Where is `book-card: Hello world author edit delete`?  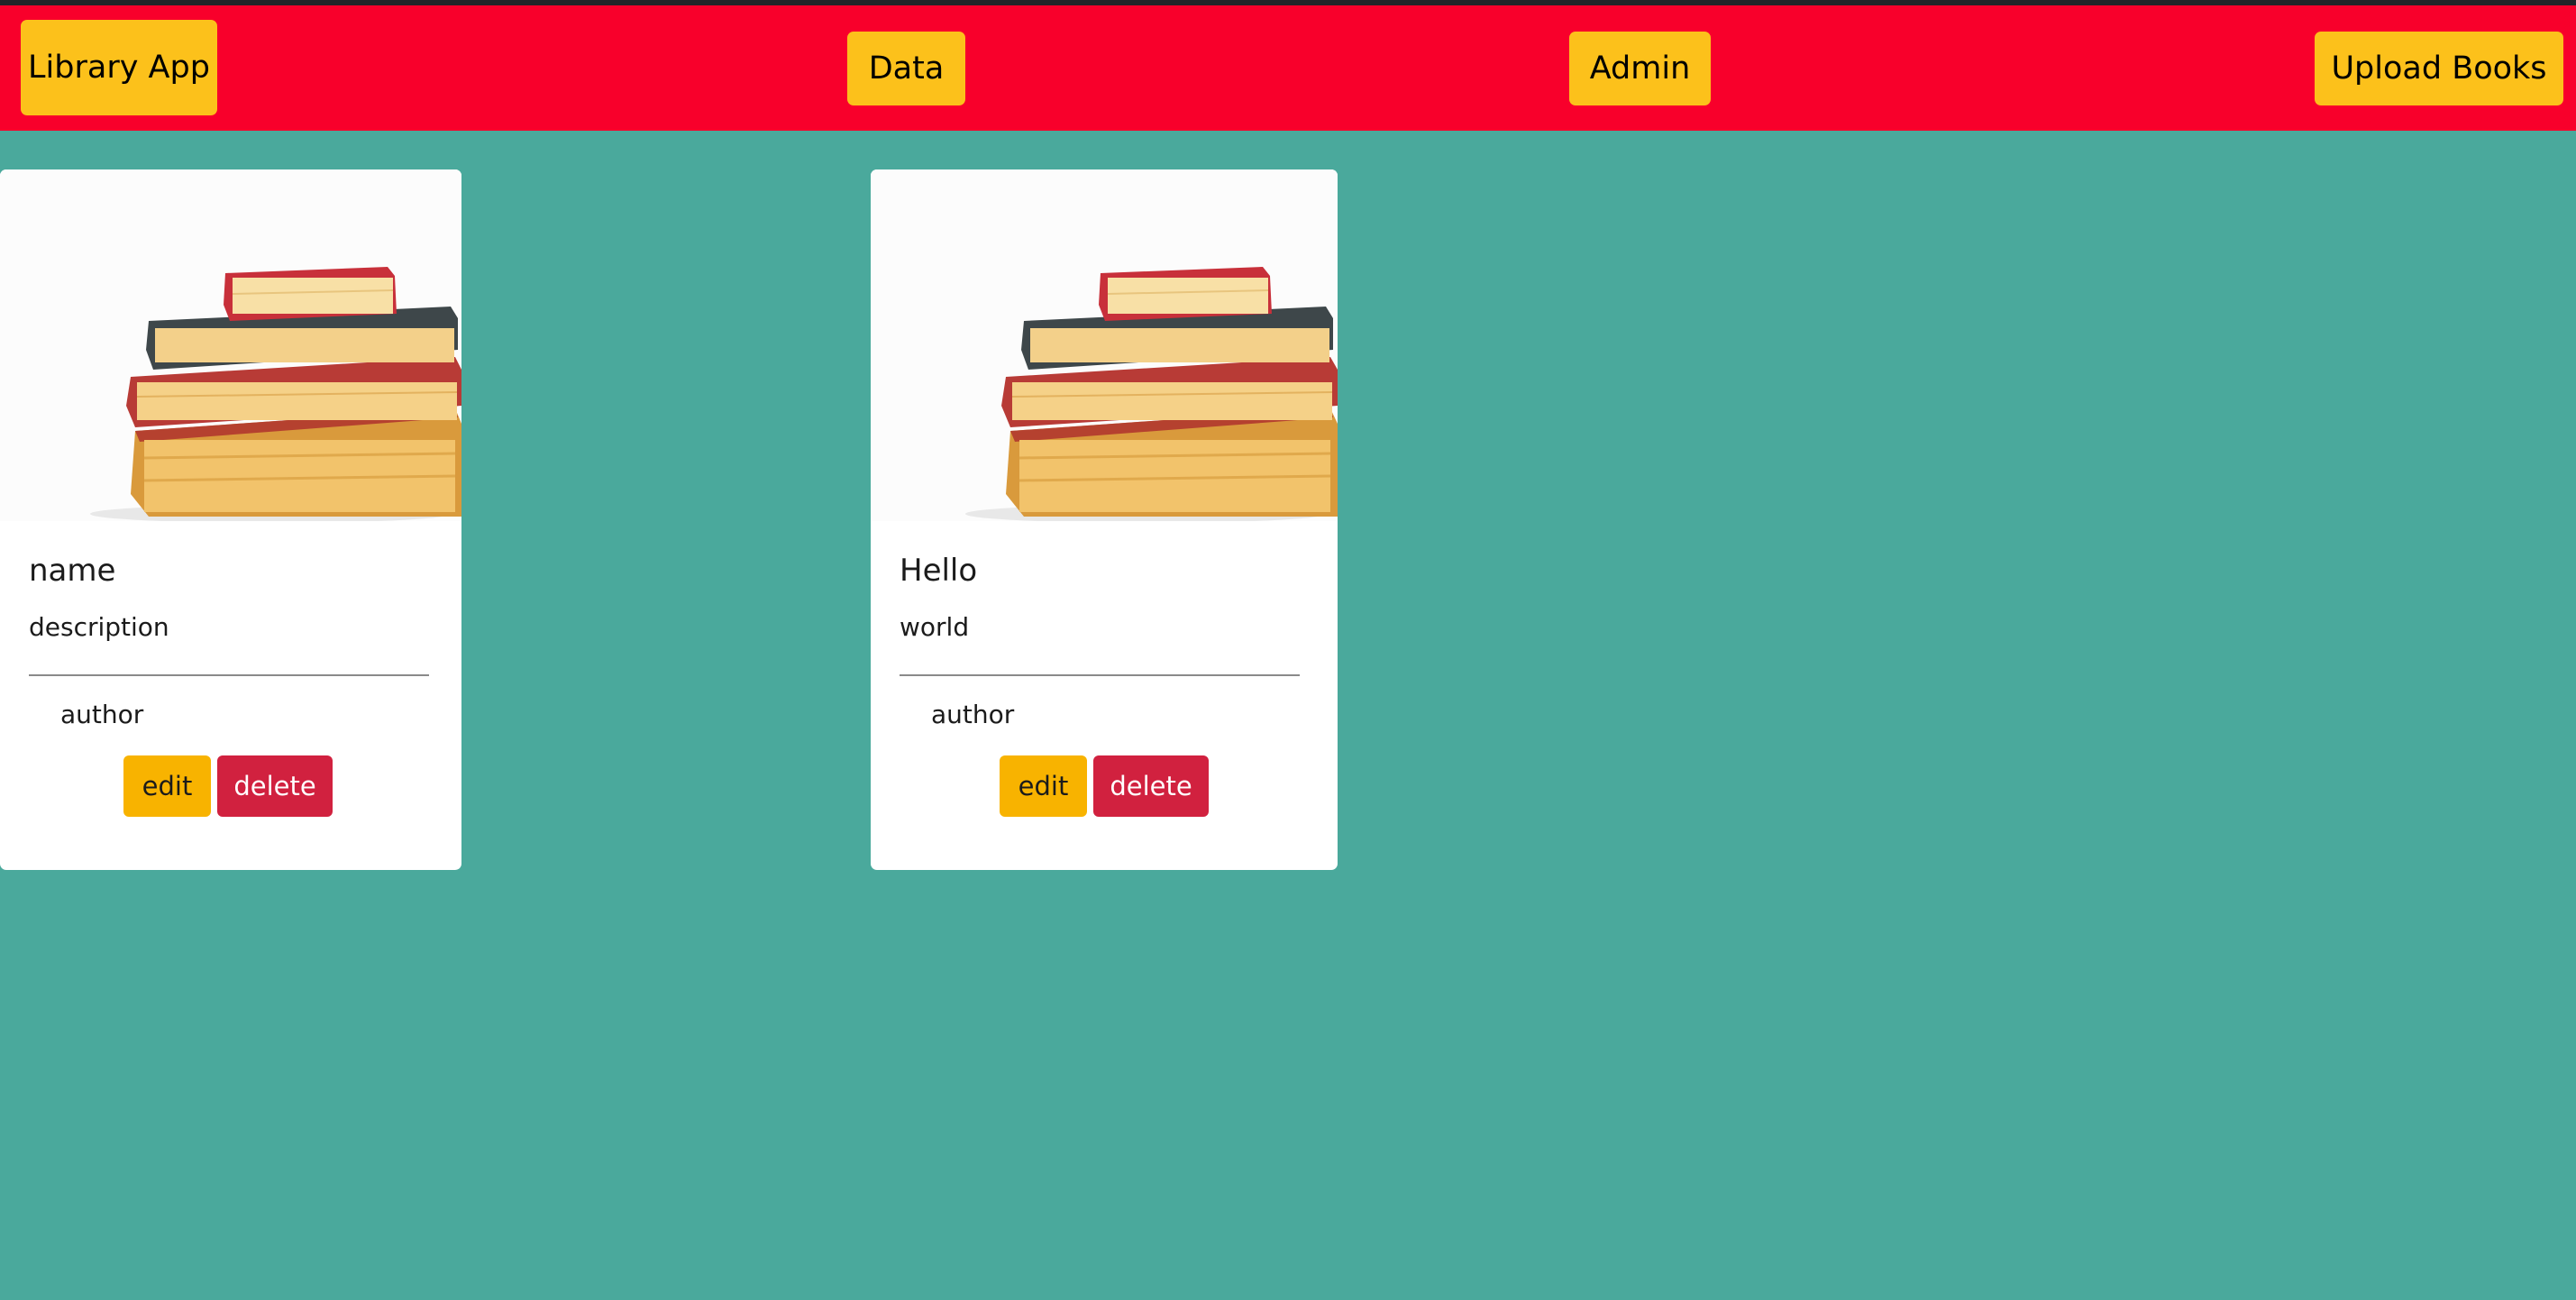 book-card: Hello world author edit delete is located at coordinates (1104, 519).